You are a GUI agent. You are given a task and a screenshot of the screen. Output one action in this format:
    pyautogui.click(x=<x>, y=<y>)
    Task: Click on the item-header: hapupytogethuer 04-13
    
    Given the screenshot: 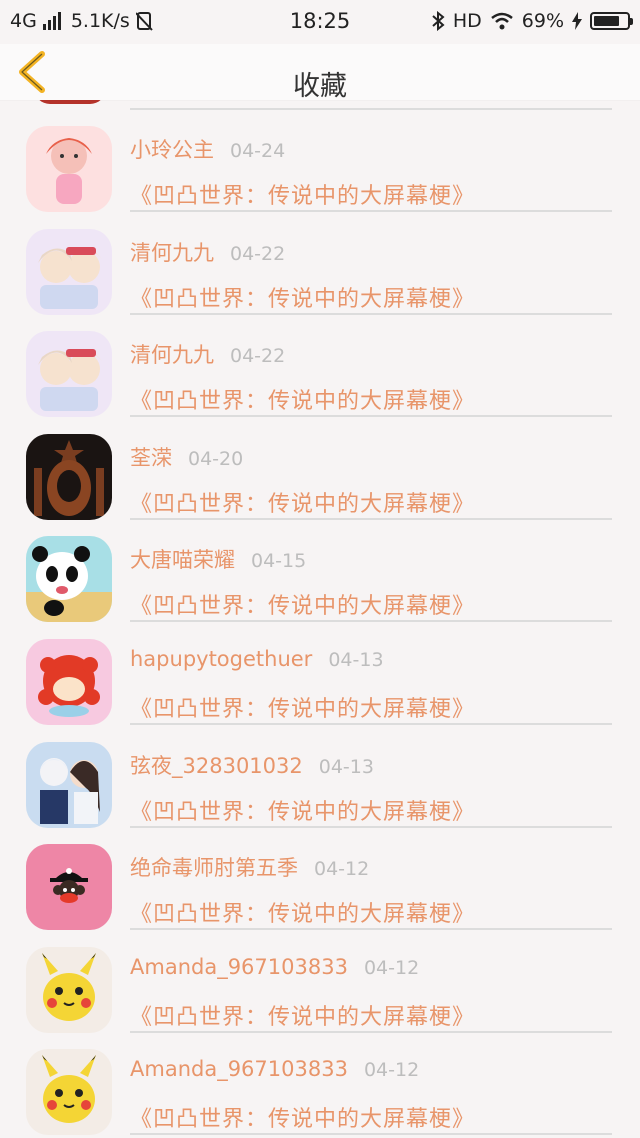 What is the action you would take?
    pyautogui.click(x=257, y=659)
    